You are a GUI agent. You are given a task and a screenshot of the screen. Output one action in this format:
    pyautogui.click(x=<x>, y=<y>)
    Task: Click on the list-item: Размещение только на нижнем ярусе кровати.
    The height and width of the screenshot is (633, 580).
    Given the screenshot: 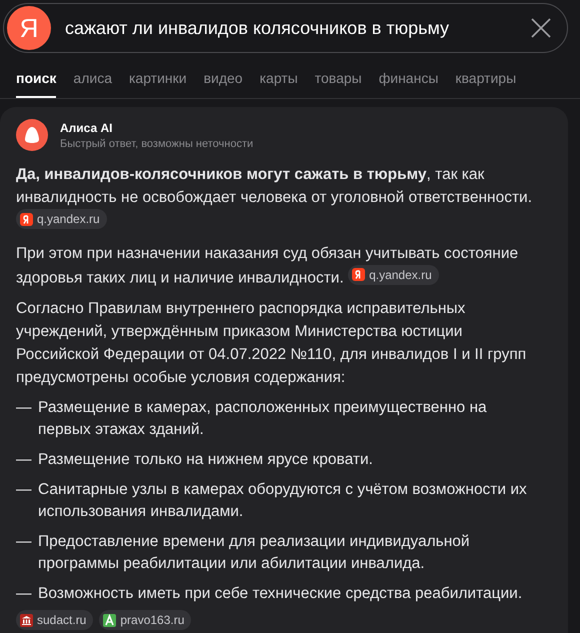 What is the action you would take?
    pyautogui.click(x=205, y=460)
    